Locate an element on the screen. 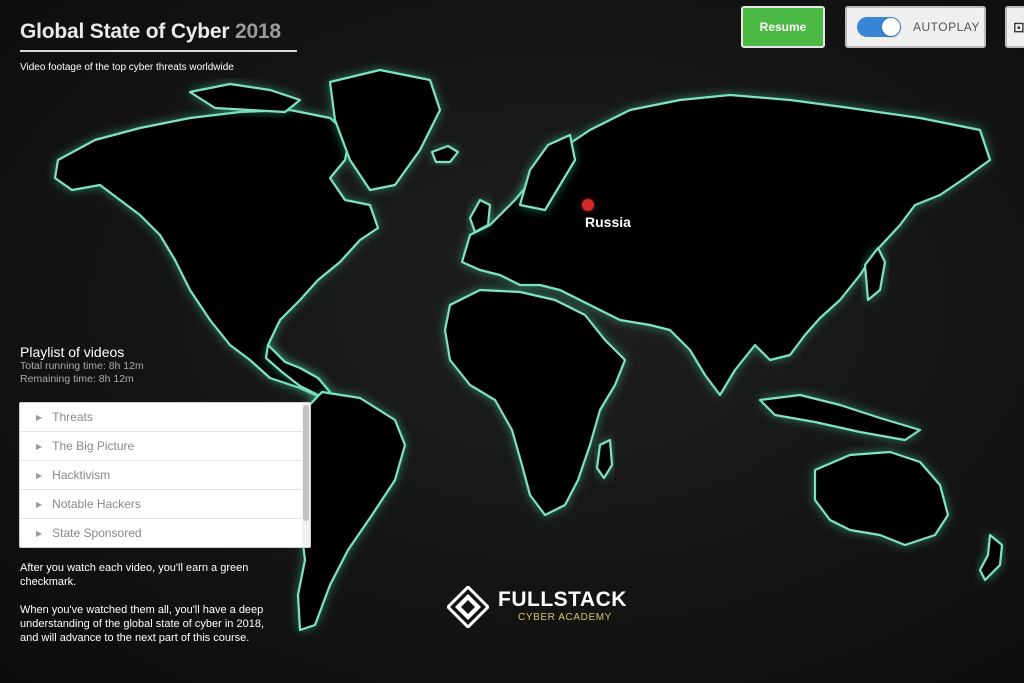 The width and height of the screenshot is (1024, 683). toggle-knob is located at coordinates (891, 27).